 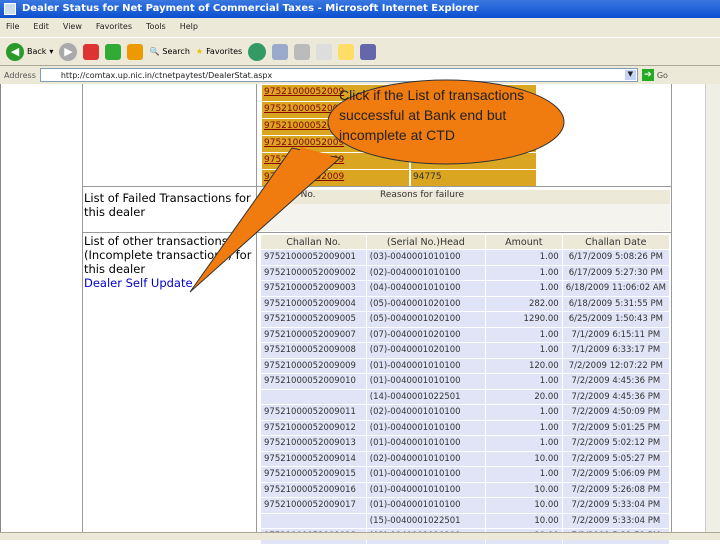 I want to click on menu-file: File, so click(x=12, y=27).